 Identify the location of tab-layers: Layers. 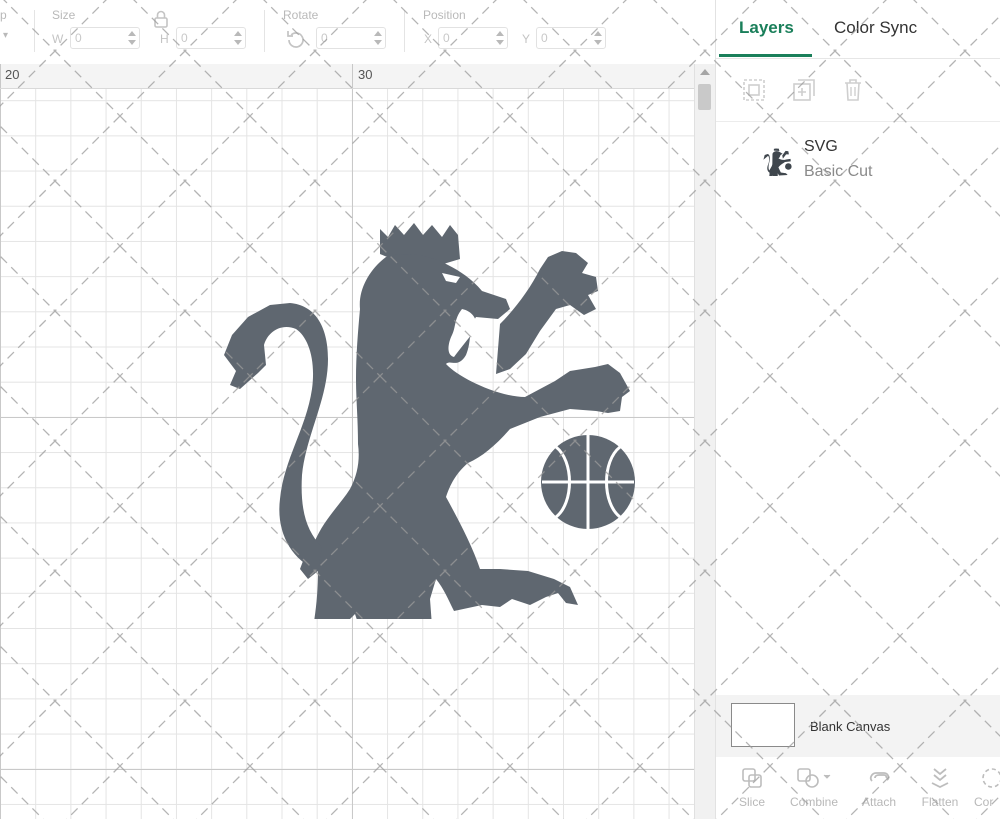
(766, 28).